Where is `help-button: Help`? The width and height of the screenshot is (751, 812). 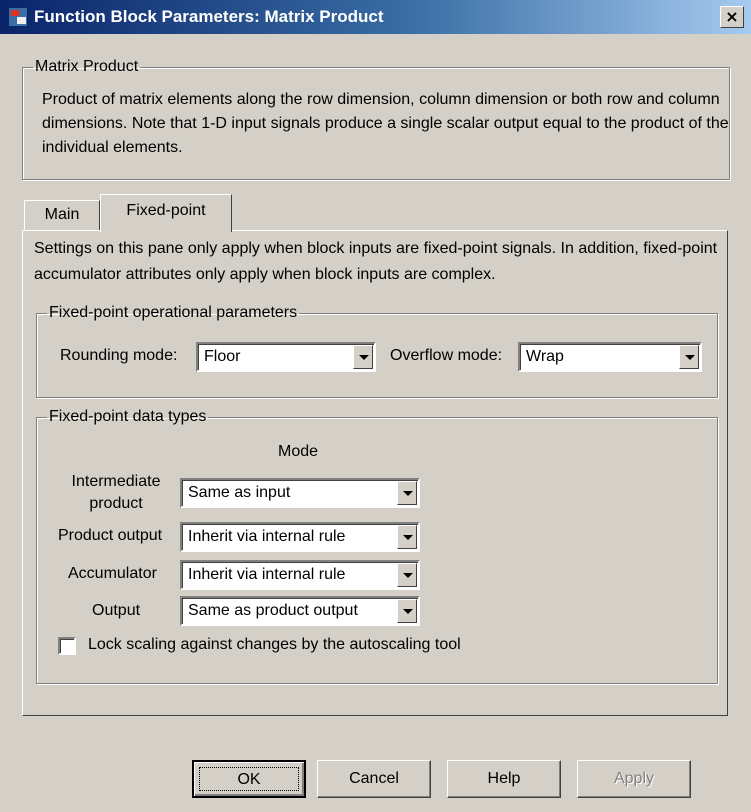
help-button: Help is located at coordinates (504, 779).